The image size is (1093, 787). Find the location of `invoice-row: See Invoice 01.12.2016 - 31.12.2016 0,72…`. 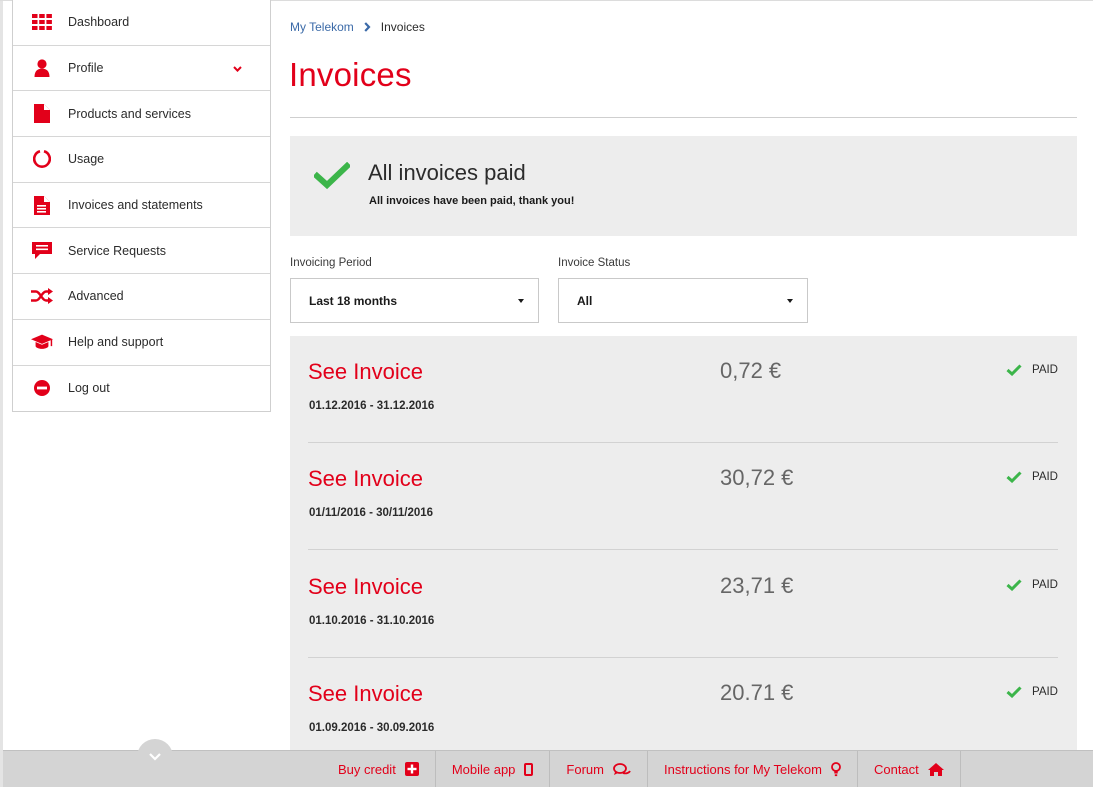

invoice-row: See Invoice 01.12.2016 - 31.12.2016 0,72… is located at coordinates (683, 389).